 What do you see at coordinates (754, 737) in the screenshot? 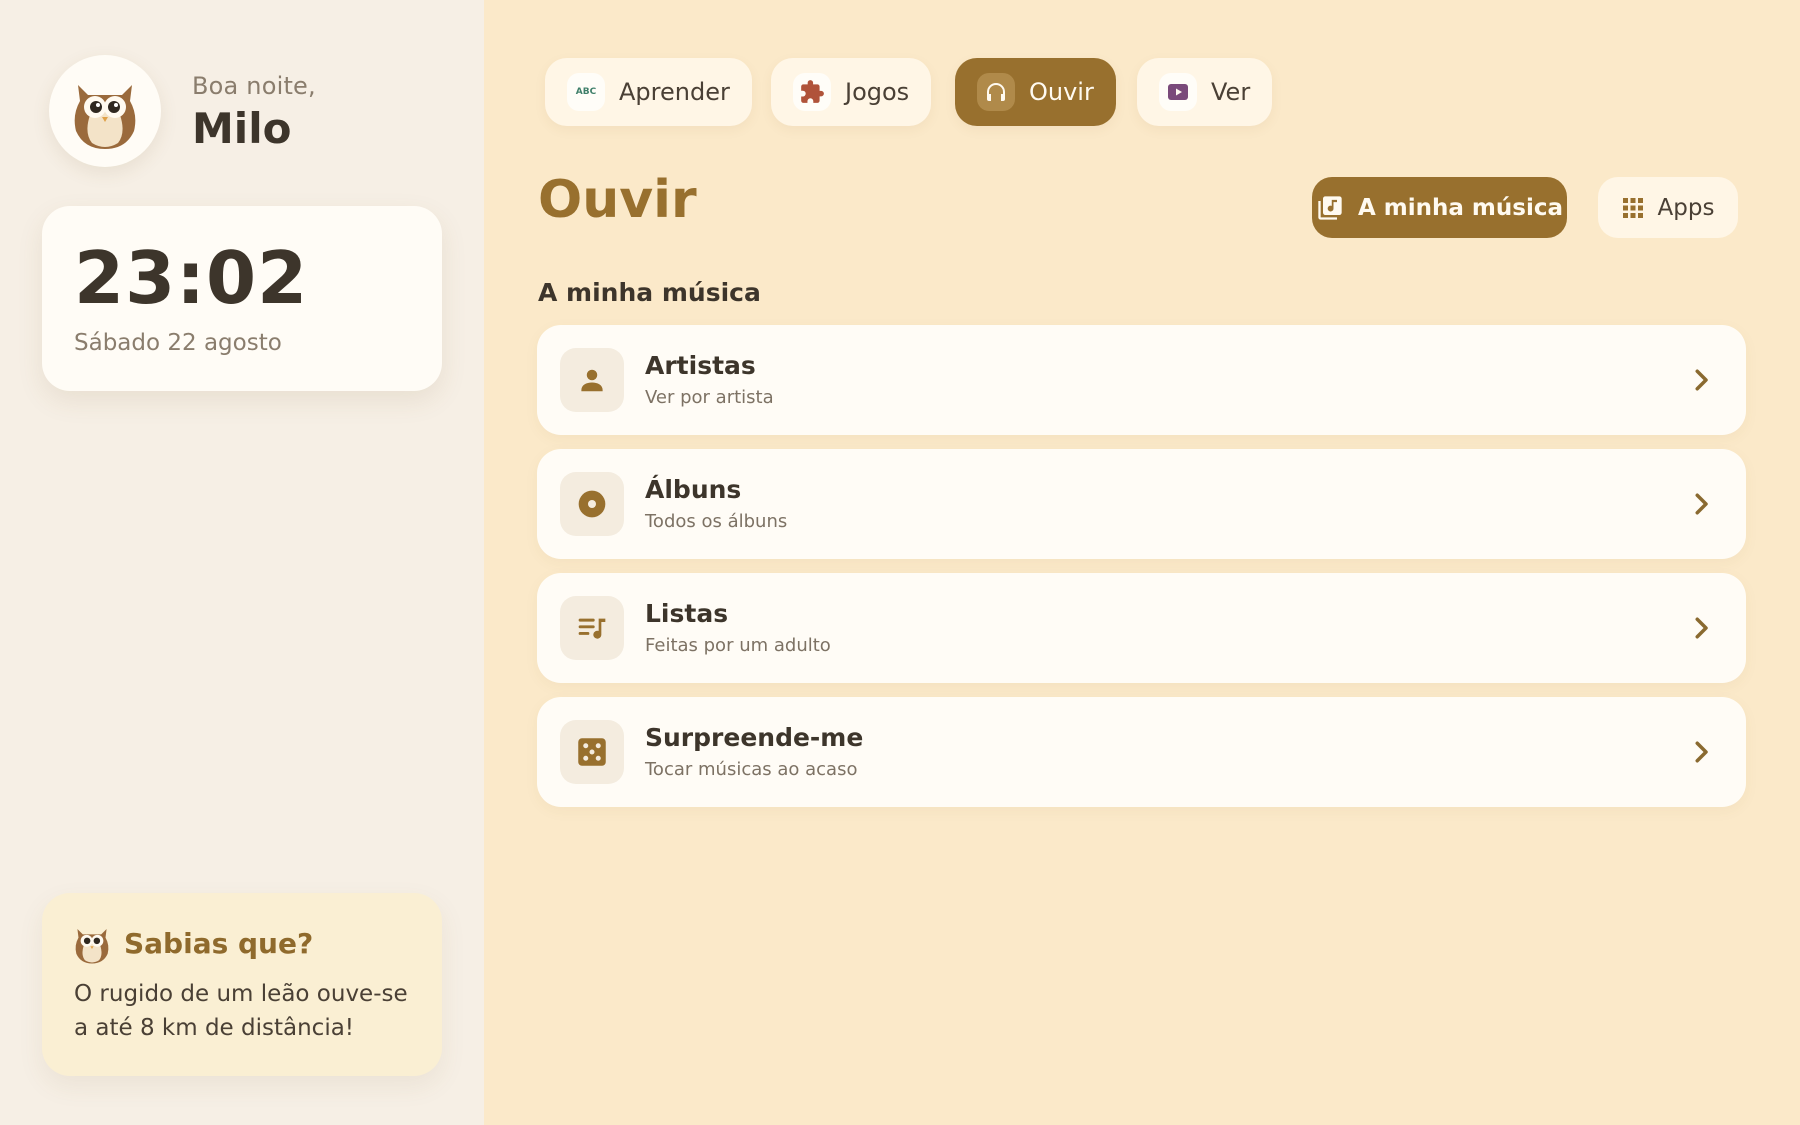
I see `item-title: Surpreende-me` at bounding box center [754, 737].